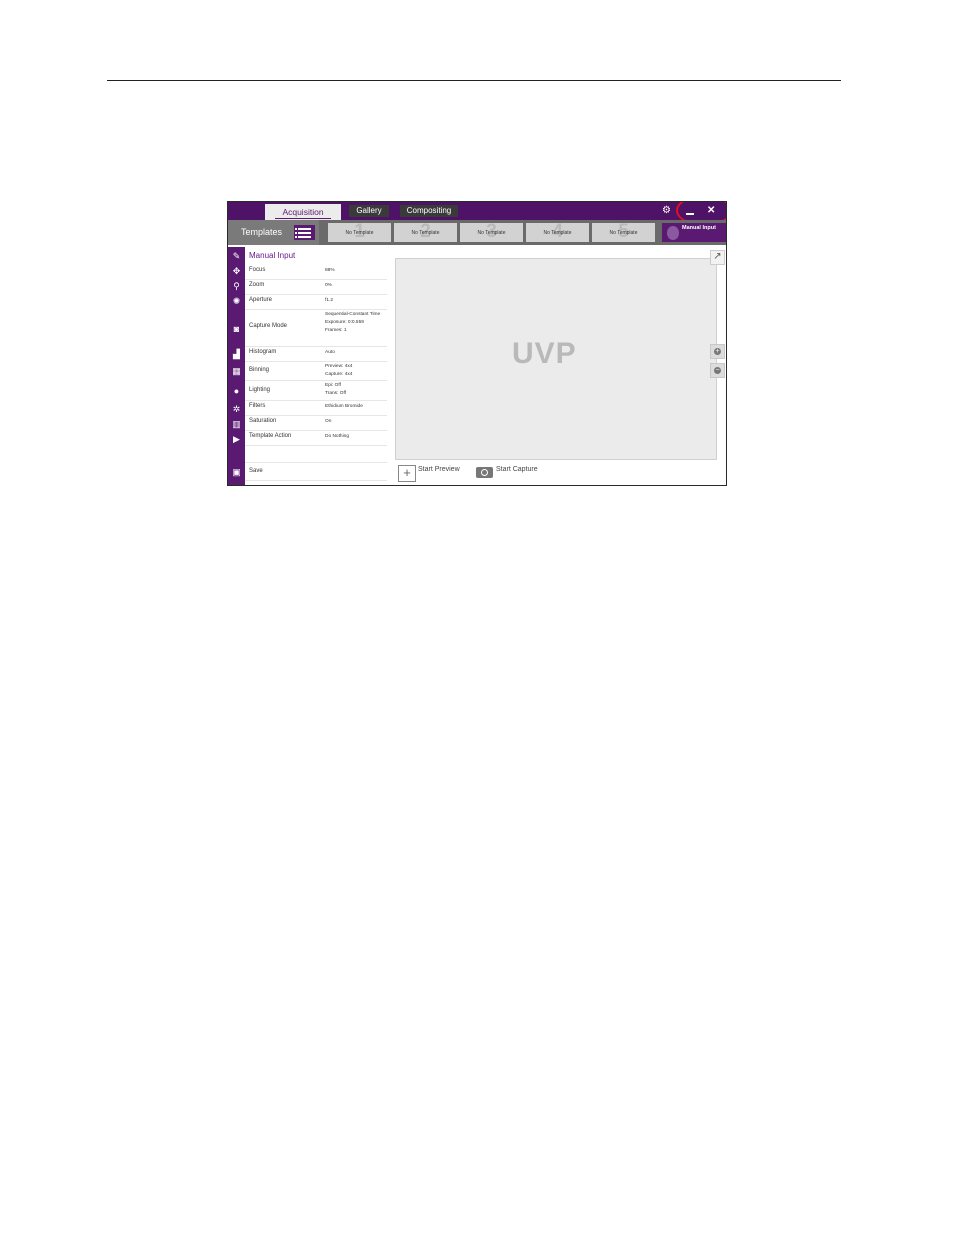  Describe the element at coordinates (673, 233) in the screenshot. I see `hand-icon` at that location.